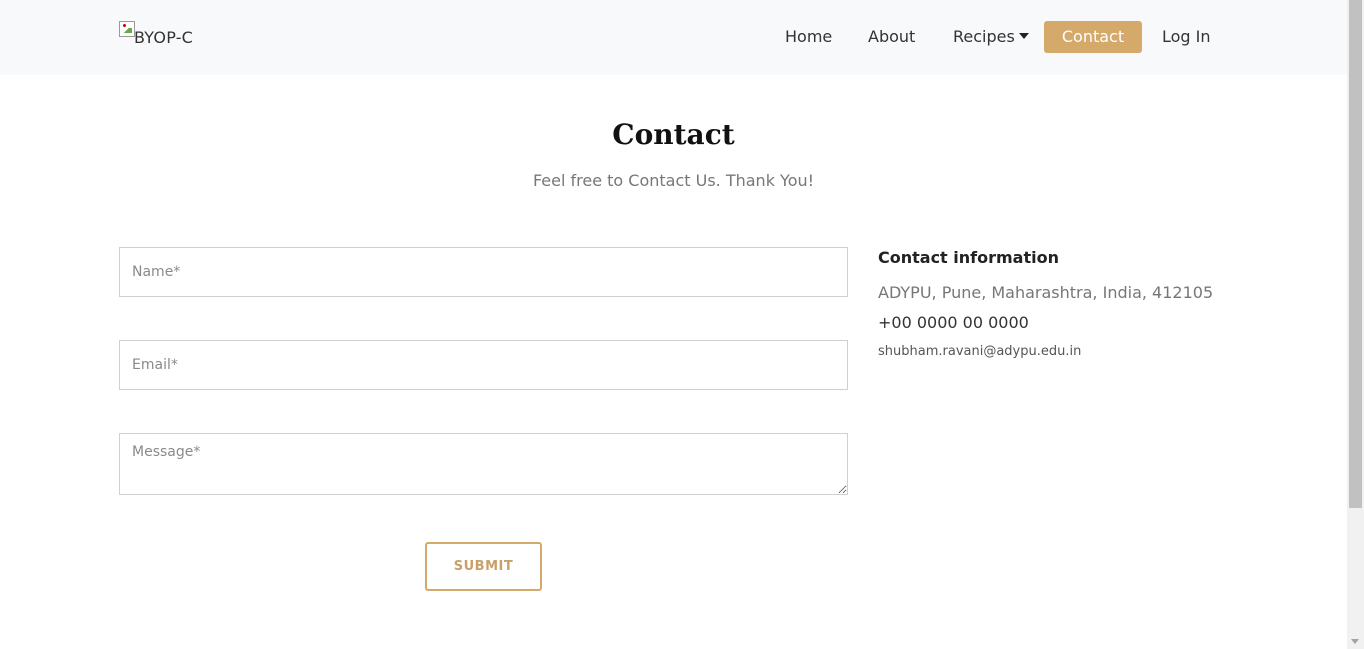 The image size is (1364, 649). I want to click on nav-recipes-dropdown: Recipes, so click(991, 37).